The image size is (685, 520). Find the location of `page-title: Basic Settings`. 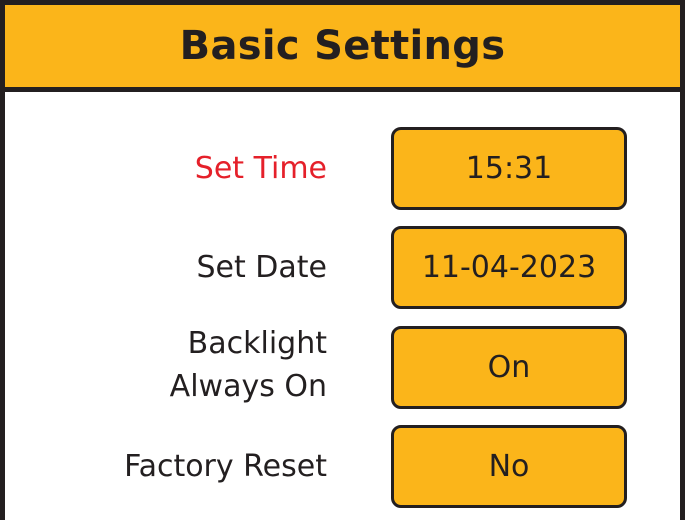

page-title: Basic Settings is located at coordinates (342, 46).